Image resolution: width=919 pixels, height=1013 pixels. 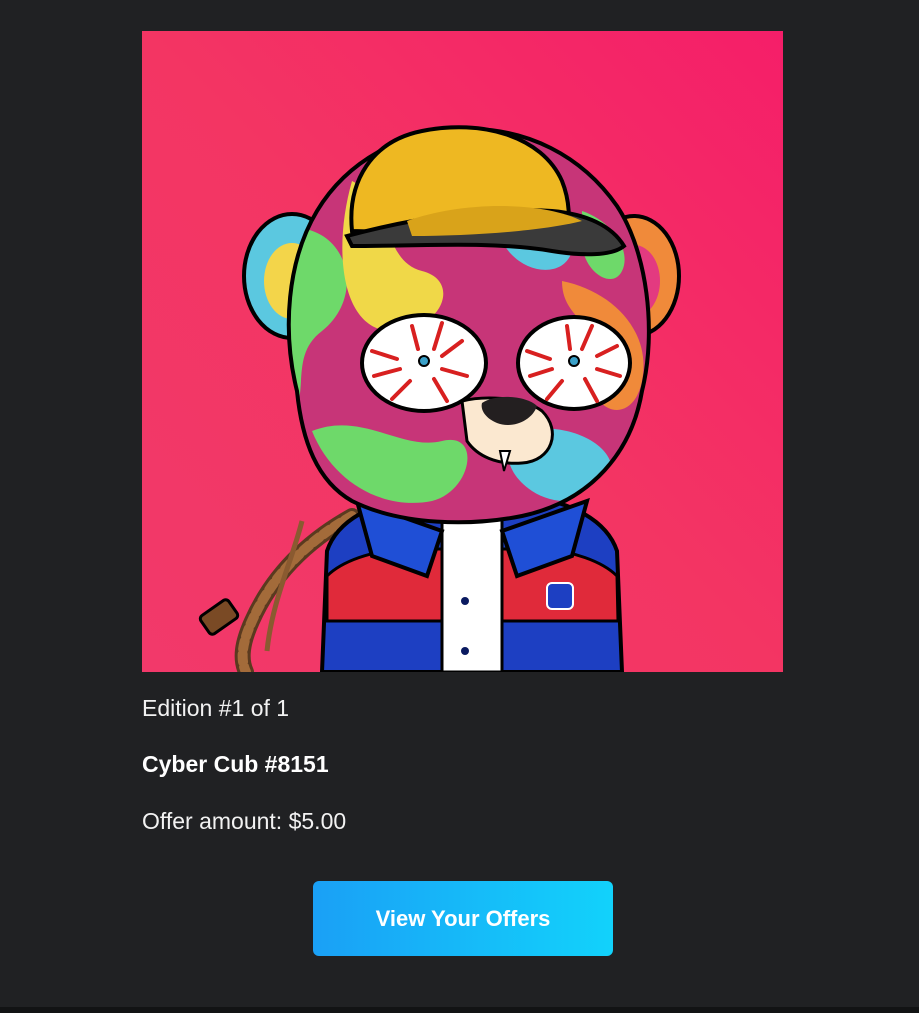 I want to click on edition-text: Edition #1 of 1, so click(x=216, y=708).